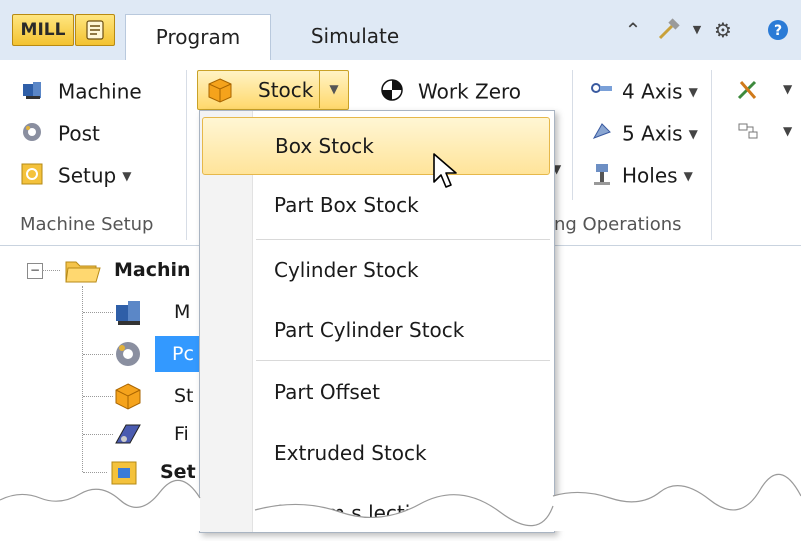  I want to click on fixture-icon, so click(128, 434).